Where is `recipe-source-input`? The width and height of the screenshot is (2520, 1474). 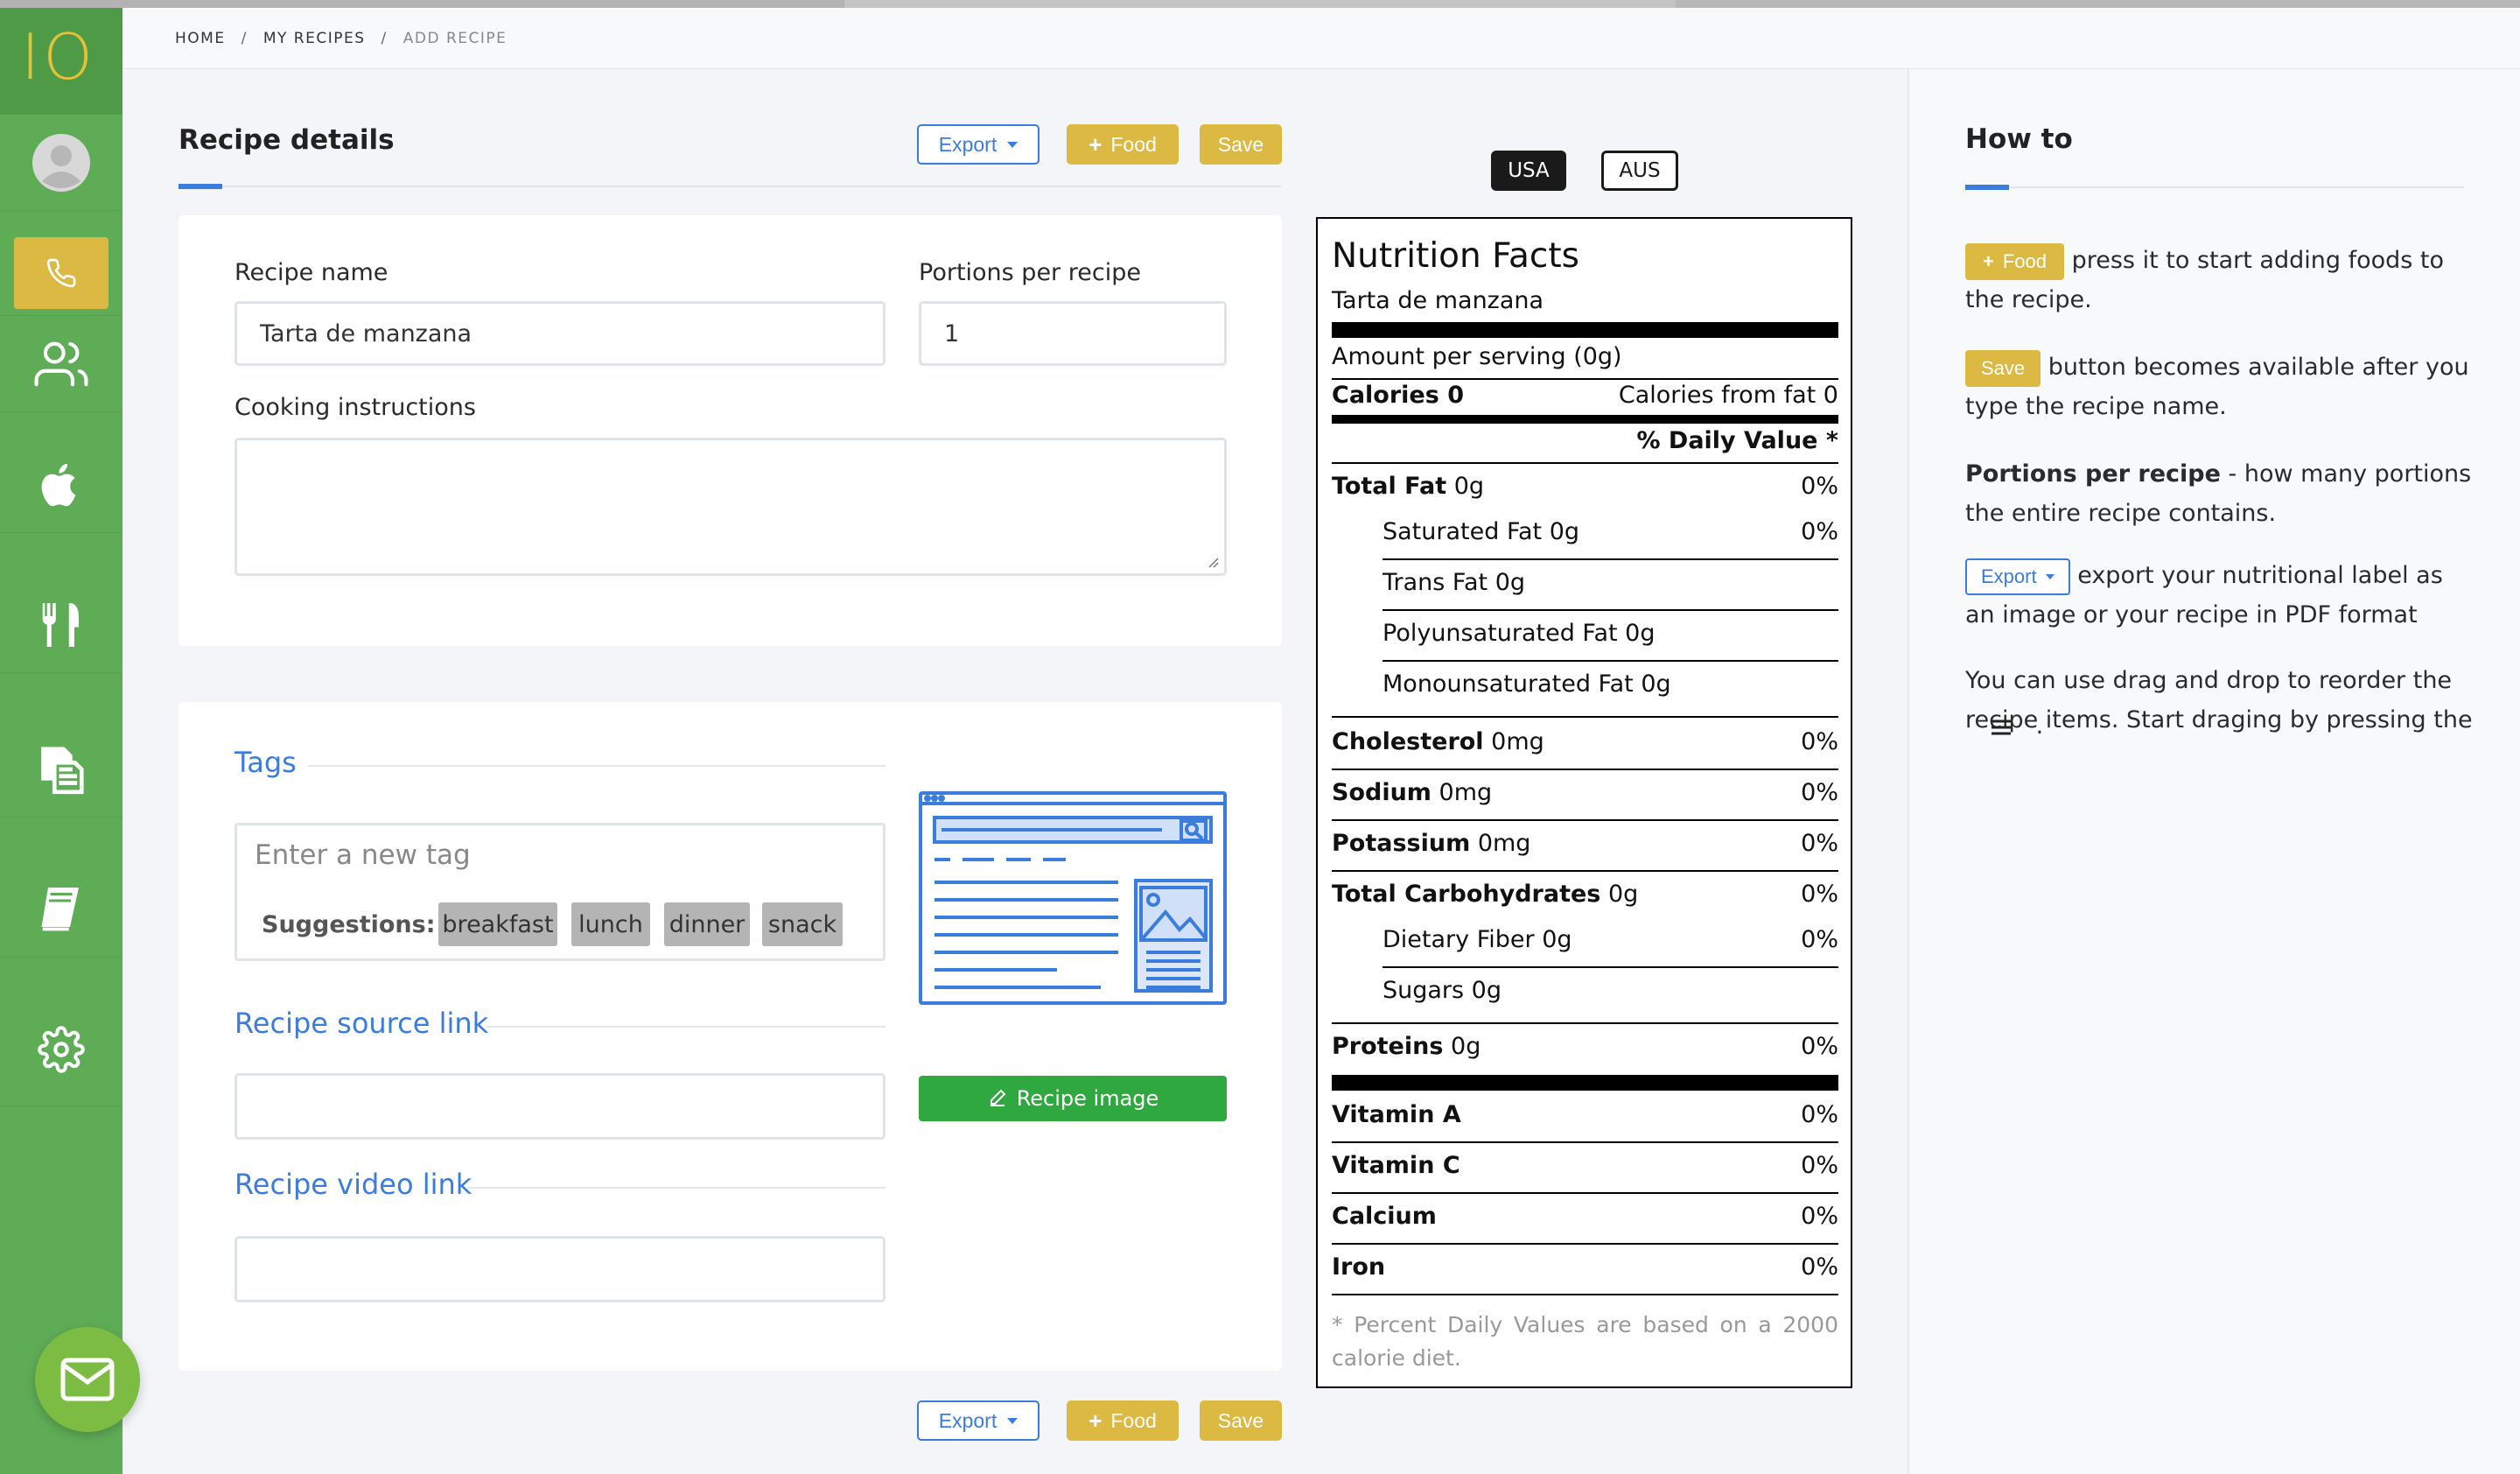 recipe-source-input is located at coordinates (560, 1106).